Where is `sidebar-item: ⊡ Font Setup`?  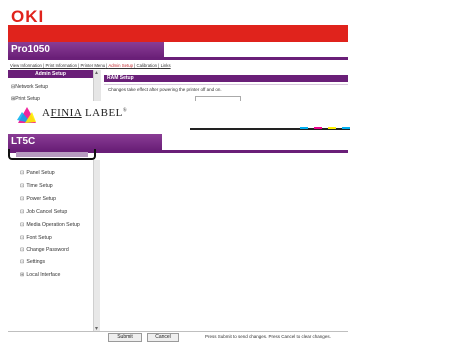
sidebar-item: ⊡ Font Setup is located at coordinates (36, 238).